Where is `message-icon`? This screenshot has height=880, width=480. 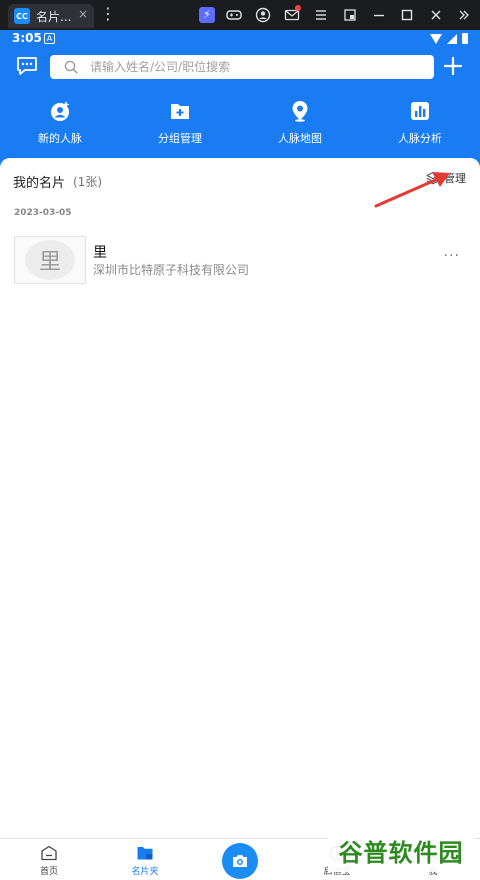
message-icon is located at coordinates (27, 66).